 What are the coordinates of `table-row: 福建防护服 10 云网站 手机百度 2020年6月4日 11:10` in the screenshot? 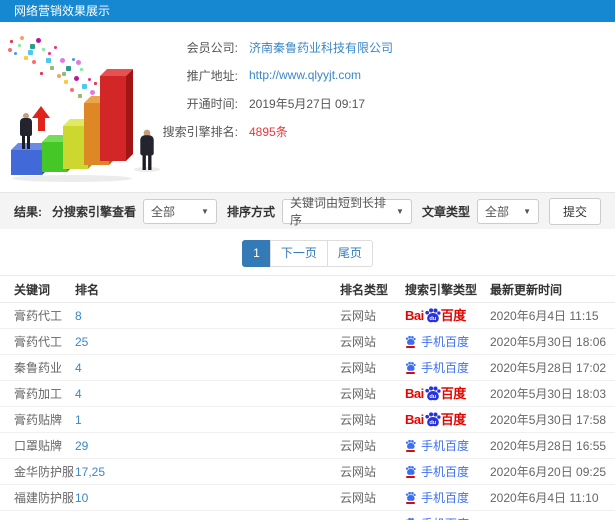 It's located at (307, 498).